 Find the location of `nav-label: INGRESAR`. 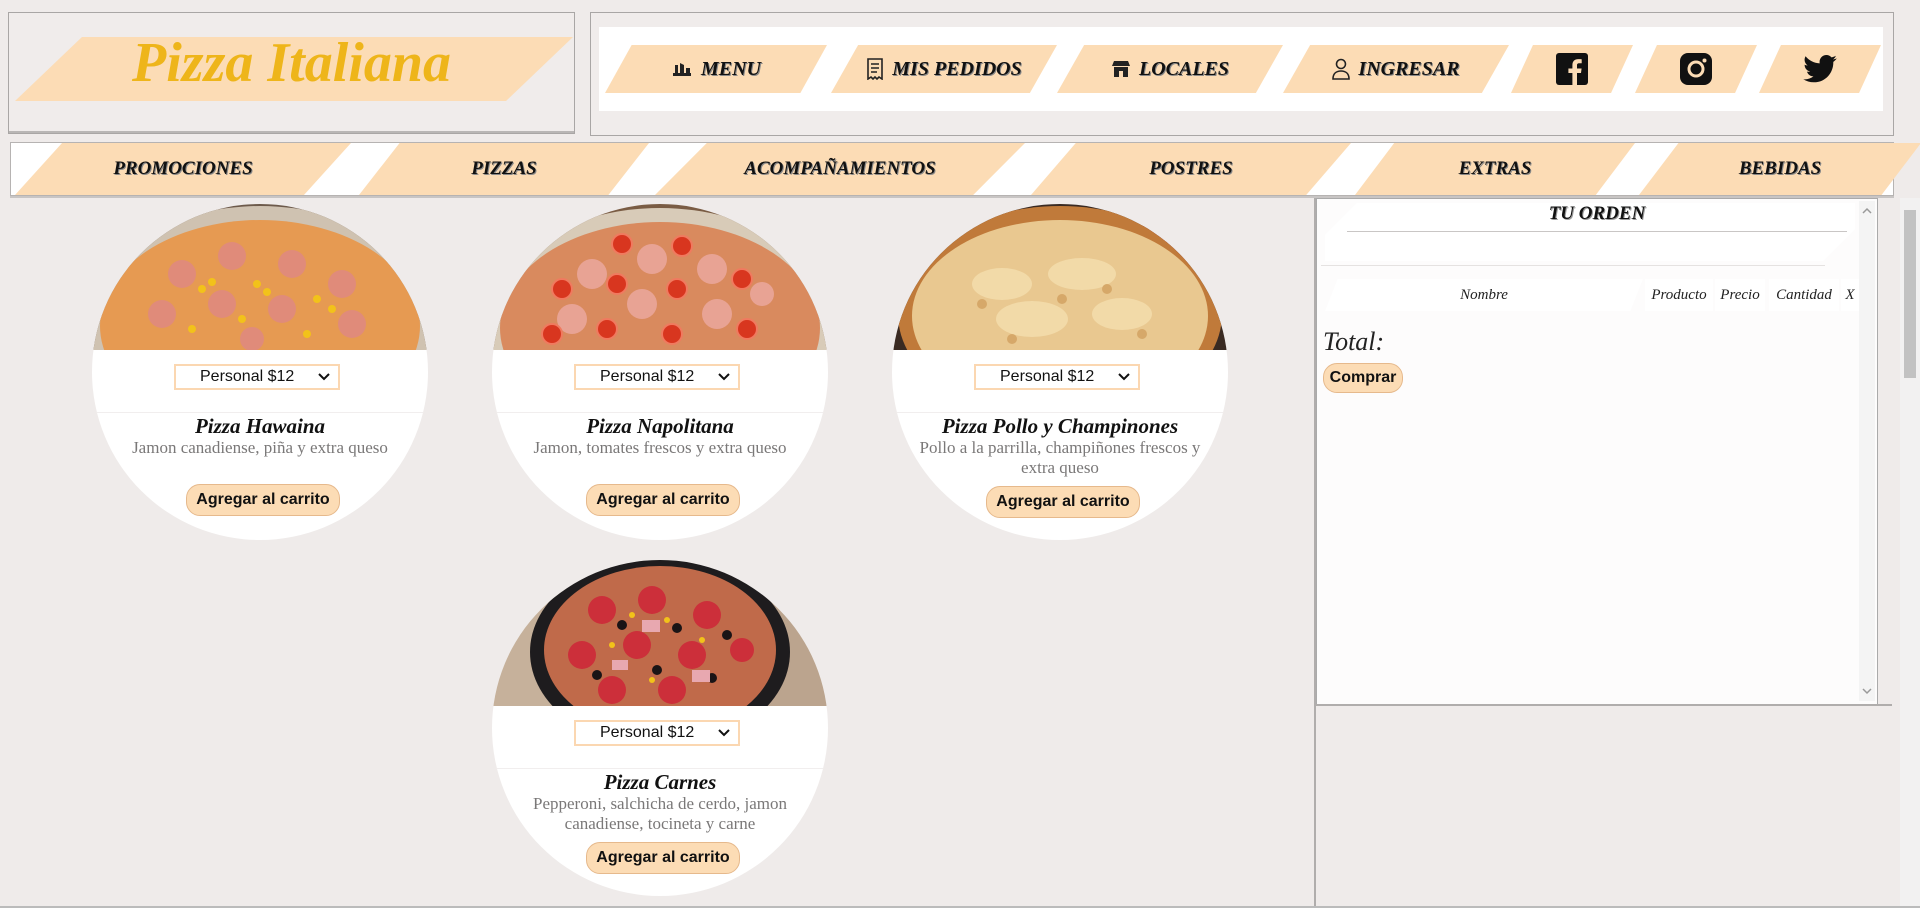

nav-label: INGRESAR is located at coordinates (1409, 68).